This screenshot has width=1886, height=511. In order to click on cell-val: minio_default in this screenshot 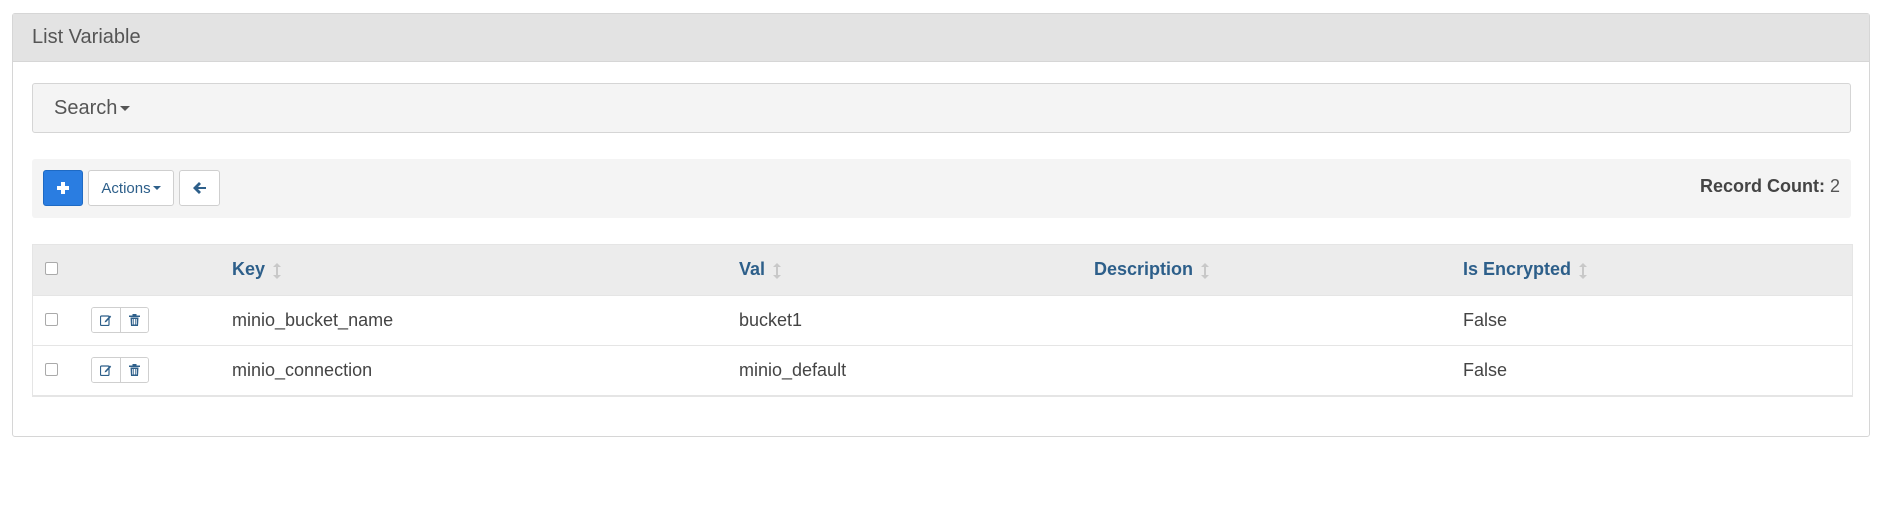, I will do `click(916, 370)`.